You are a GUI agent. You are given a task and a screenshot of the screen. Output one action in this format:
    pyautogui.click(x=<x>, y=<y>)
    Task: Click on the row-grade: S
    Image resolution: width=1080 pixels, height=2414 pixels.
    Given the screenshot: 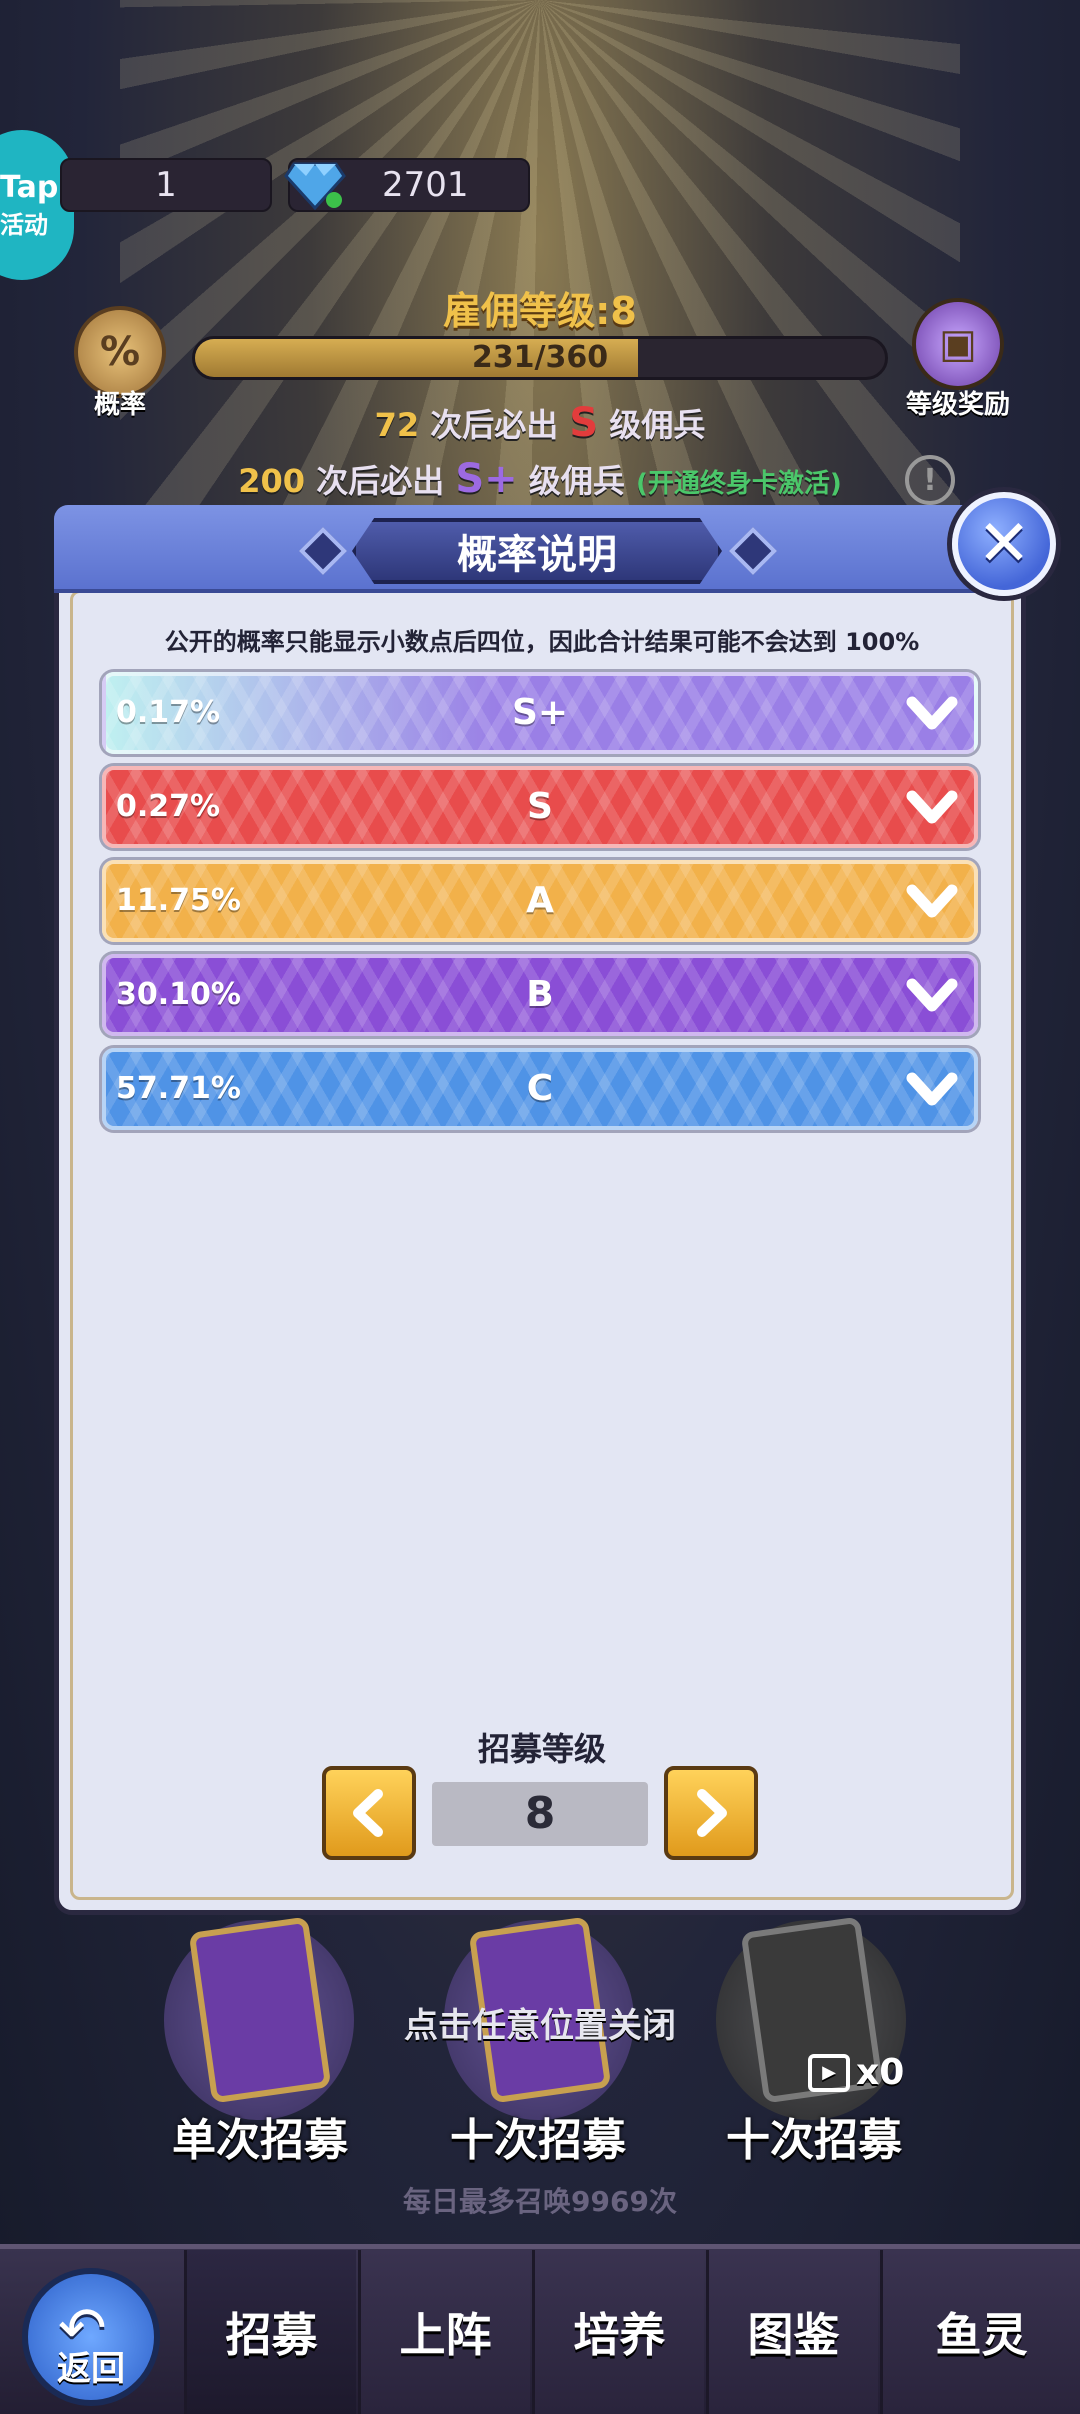 What is the action you would take?
    pyautogui.click(x=540, y=806)
    